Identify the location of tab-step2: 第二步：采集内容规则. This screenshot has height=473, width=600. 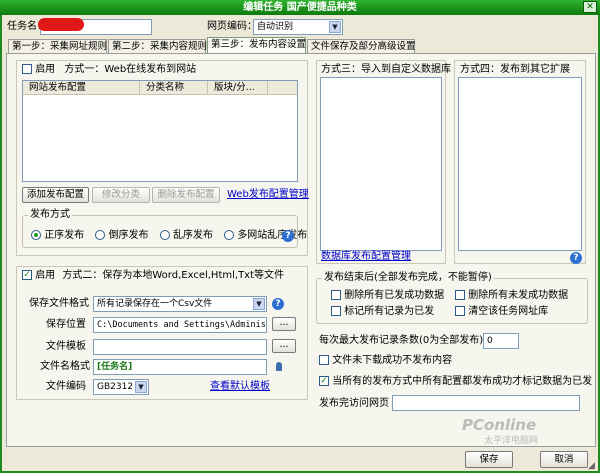
(157, 46).